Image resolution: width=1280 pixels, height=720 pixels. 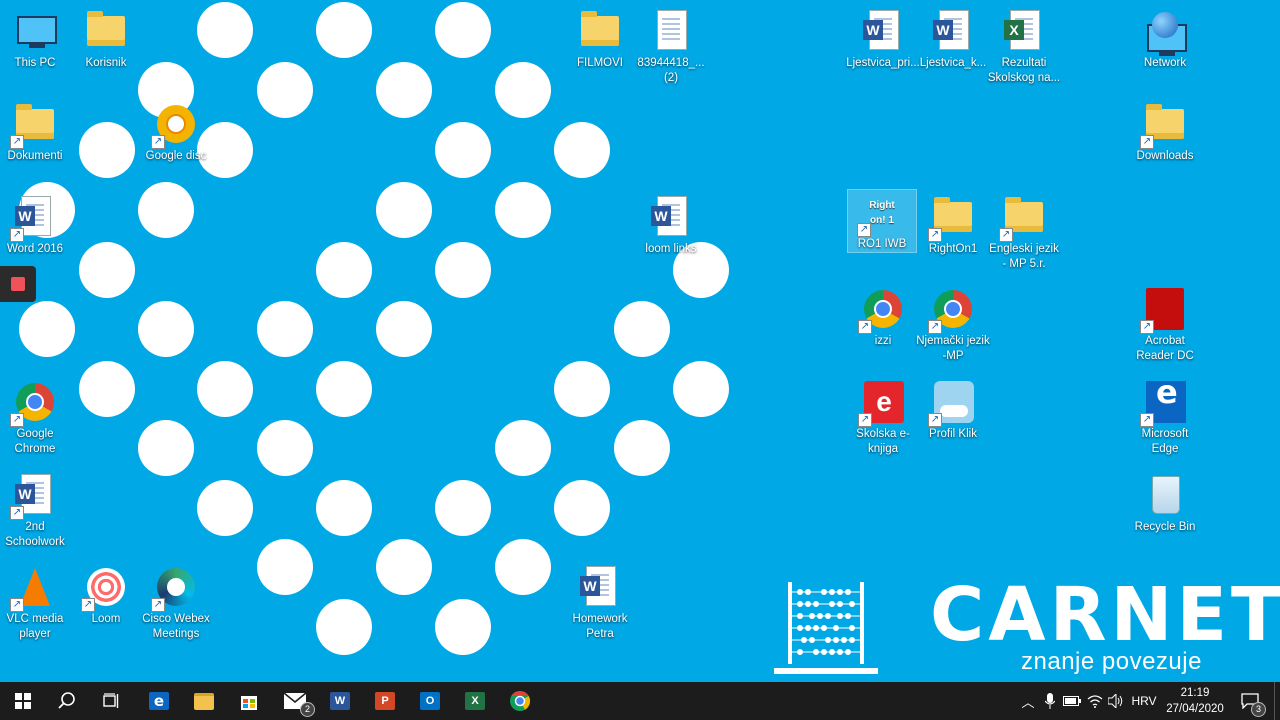 What do you see at coordinates (953, 323) in the screenshot?
I see `desktop-icon-njemacki-jezik: ↗ Njemački jezik -MP` at bounding box center [953, 323].